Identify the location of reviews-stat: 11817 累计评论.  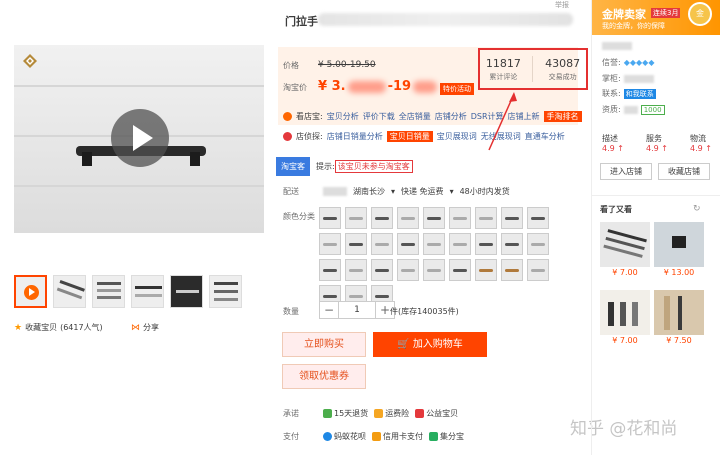
(503, 69).